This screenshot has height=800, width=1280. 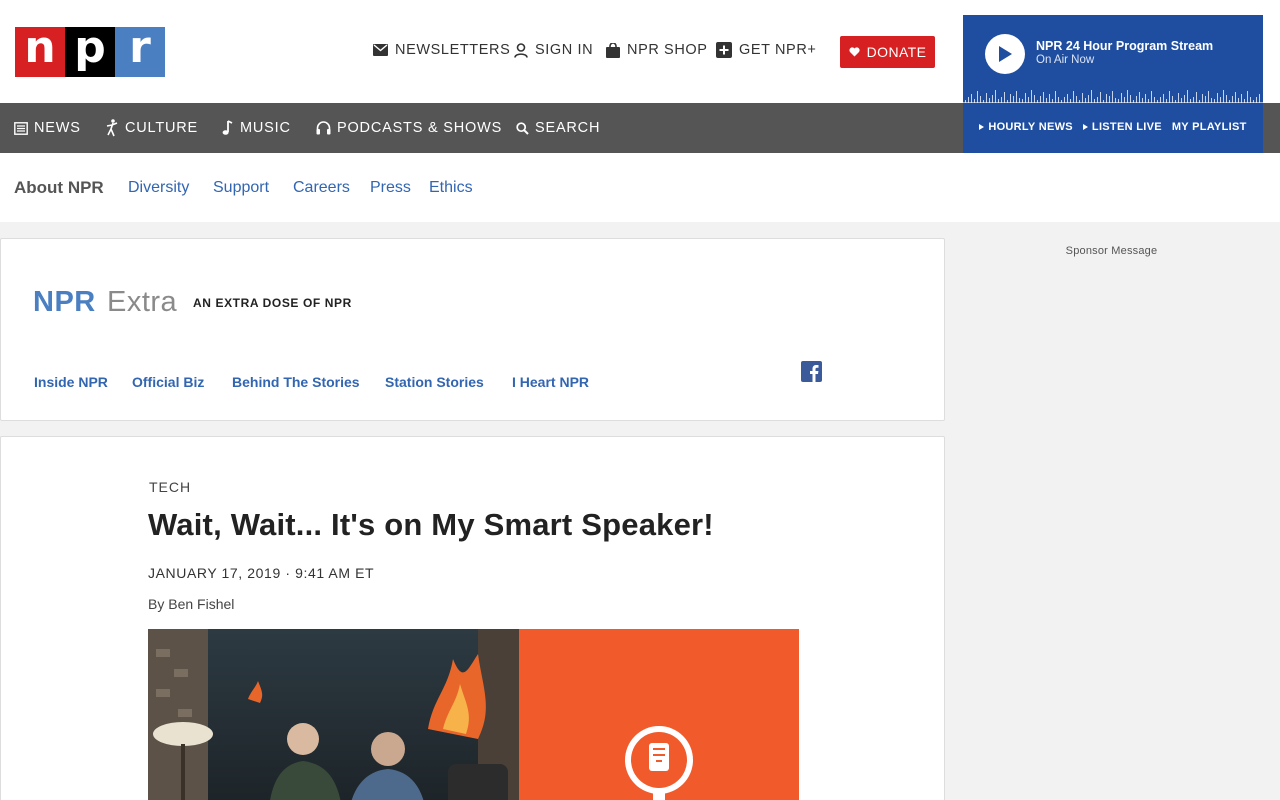 I want to click on subnav-support: Support, so click(x=241, y=188).